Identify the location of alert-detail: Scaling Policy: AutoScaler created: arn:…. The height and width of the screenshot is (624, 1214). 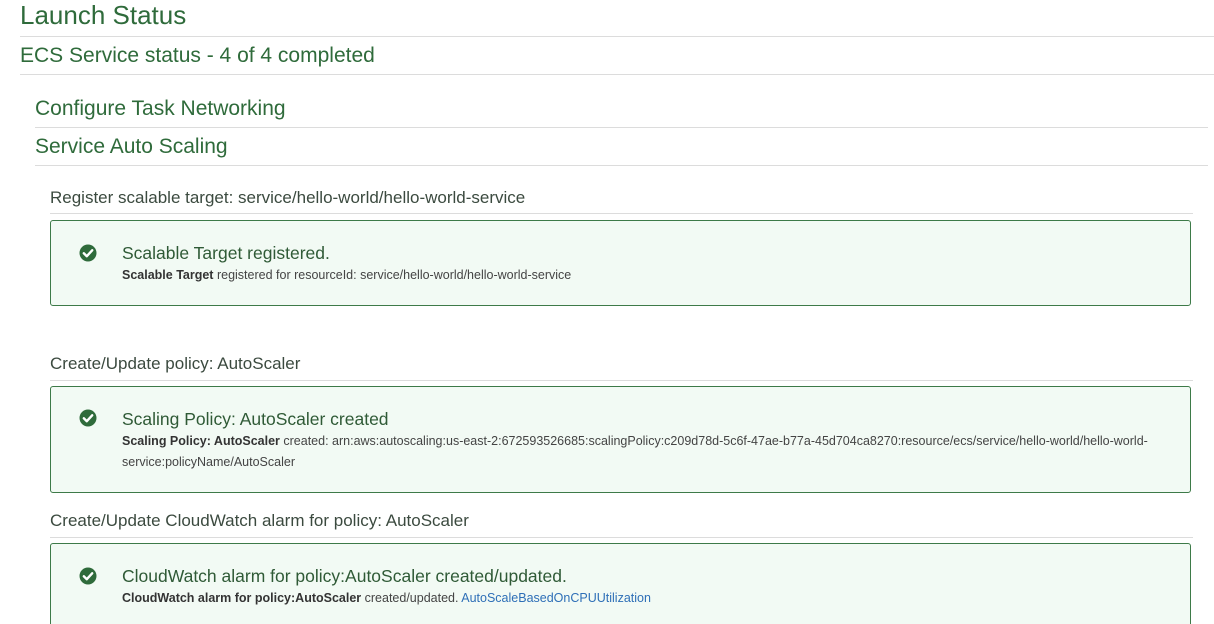
(647, 452).